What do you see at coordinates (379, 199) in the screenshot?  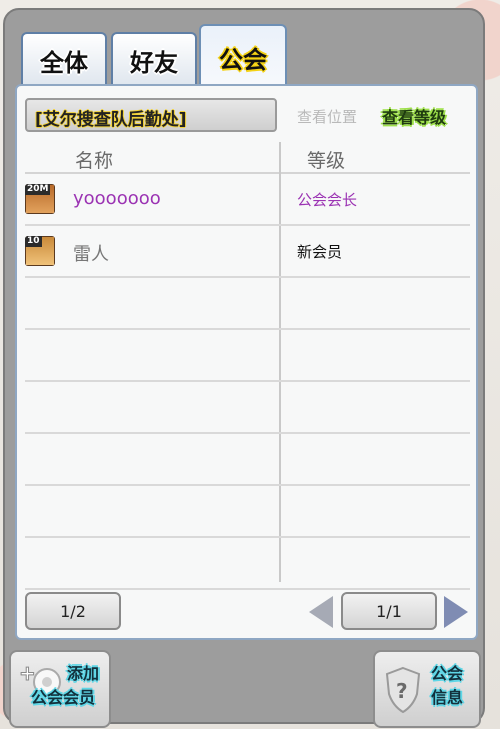 I see `member-rank-cell: 公会会长` at bounding box center [379, 199].